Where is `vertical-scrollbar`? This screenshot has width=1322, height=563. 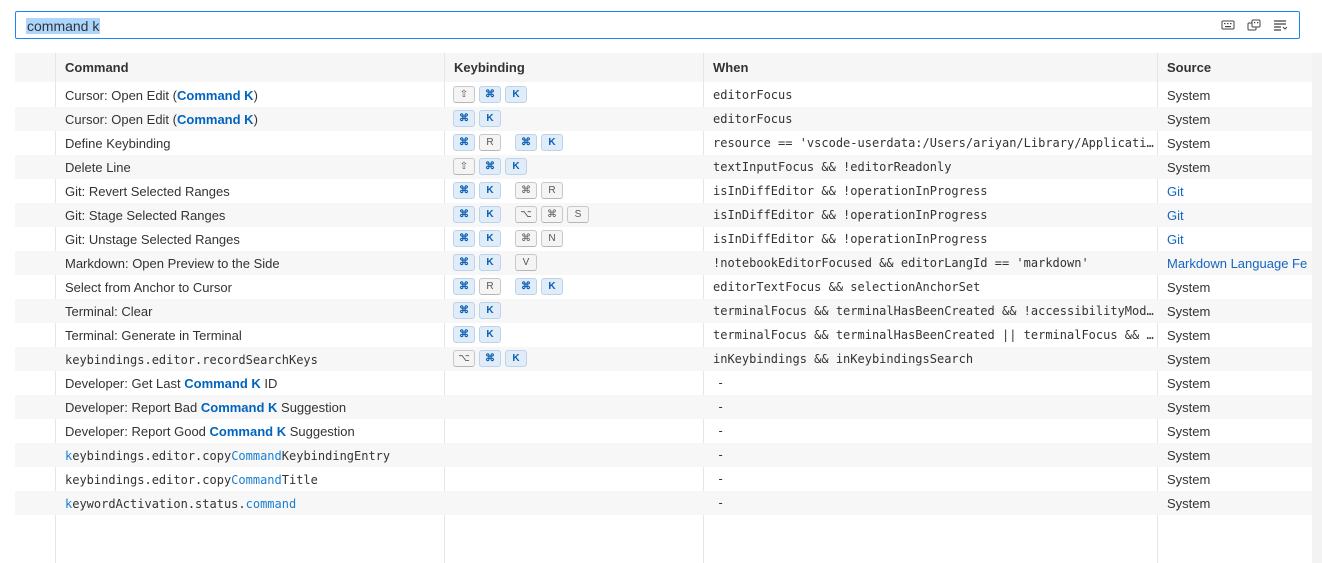
vertical-scrollbar is located at coordinates (1317, 308).